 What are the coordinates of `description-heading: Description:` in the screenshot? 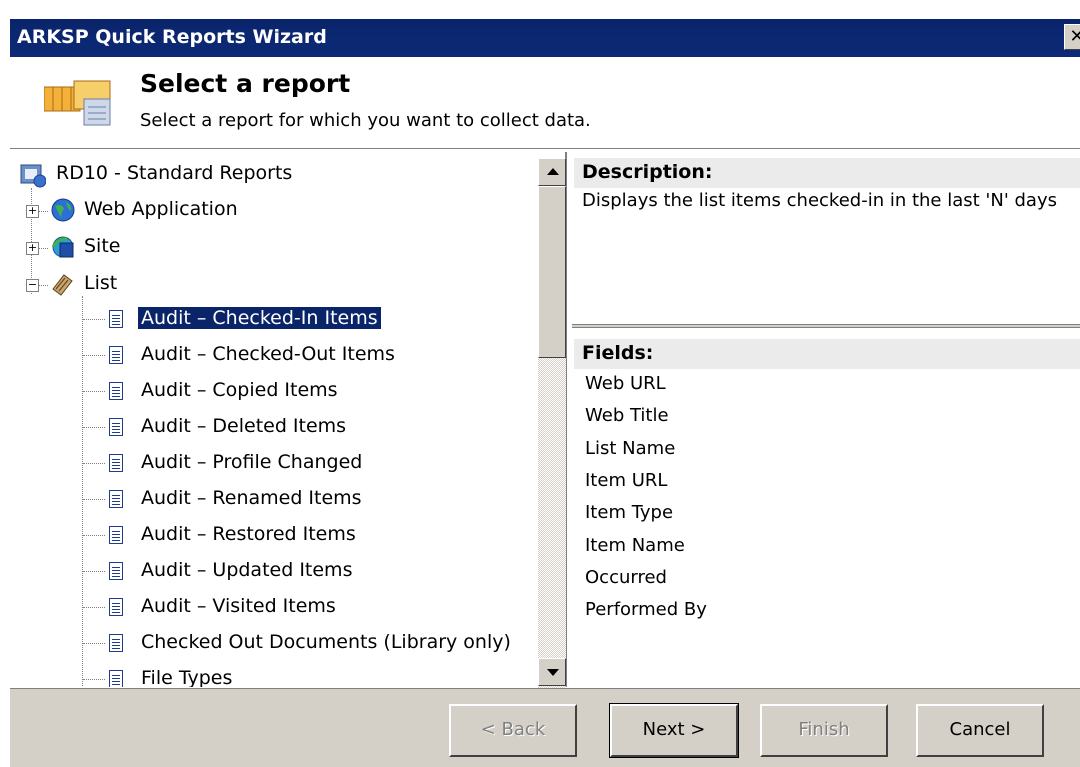 It's located at (827, 173).